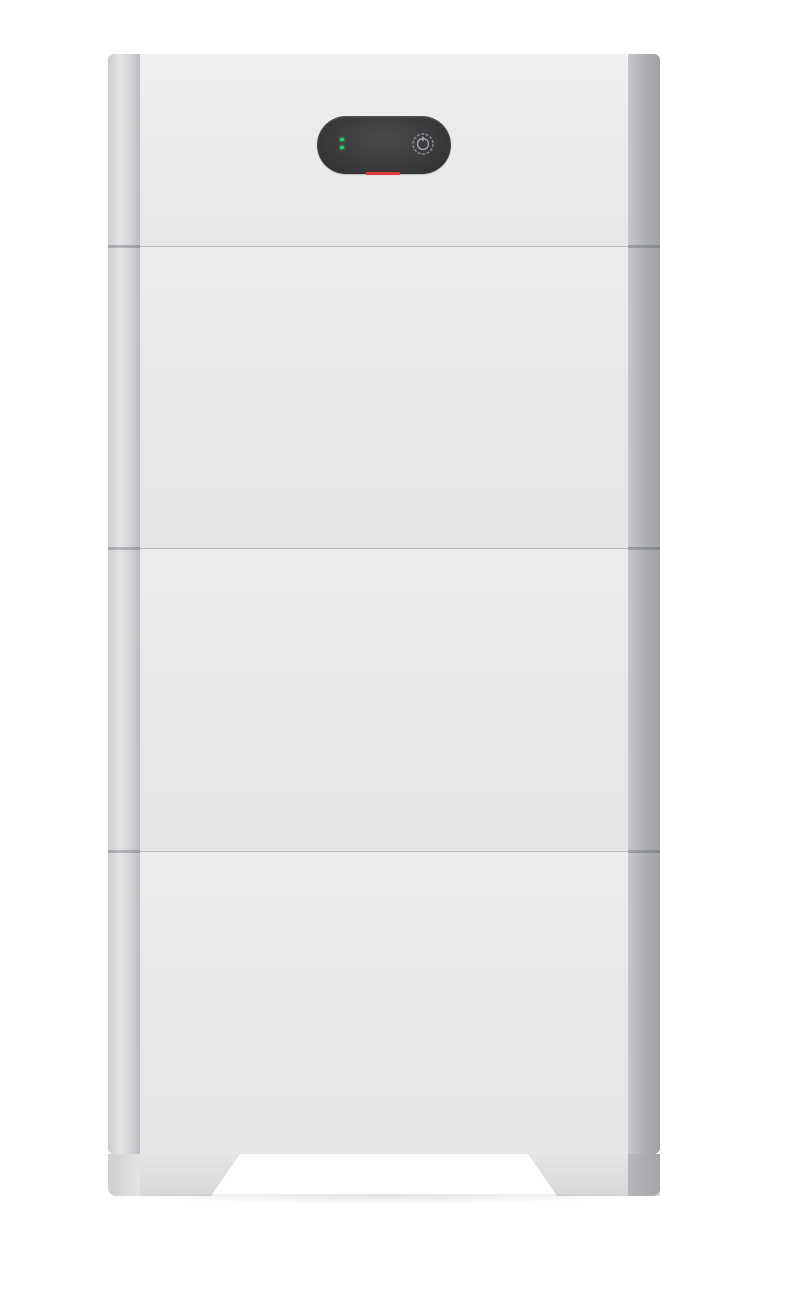  I want to click on power-button-icon, so click(423, 144).